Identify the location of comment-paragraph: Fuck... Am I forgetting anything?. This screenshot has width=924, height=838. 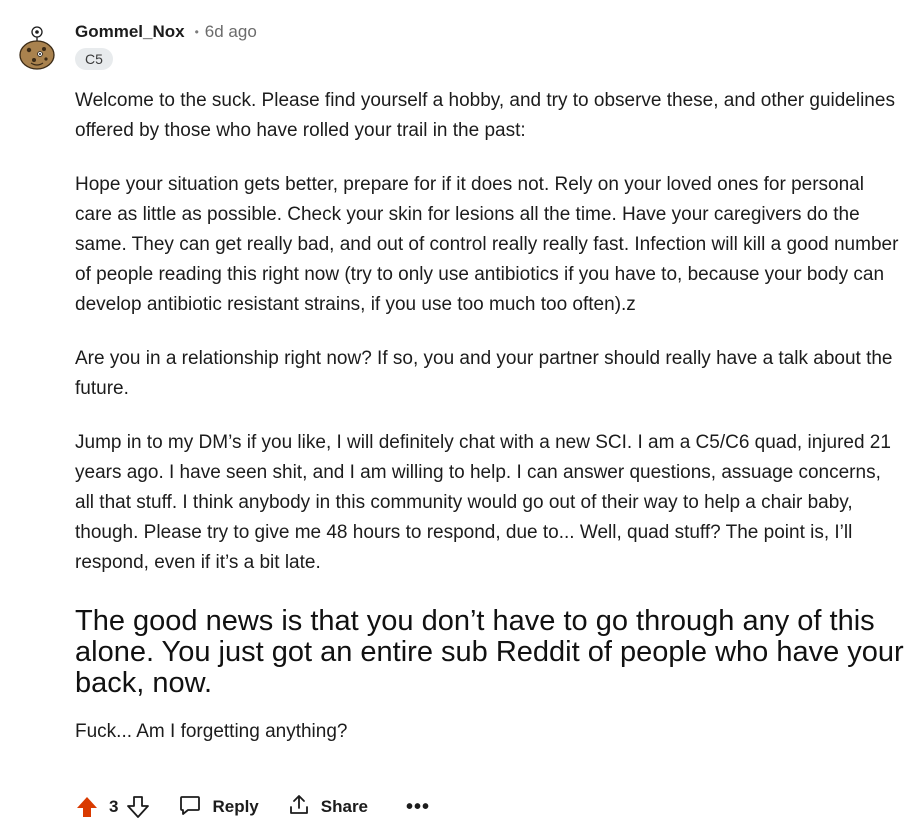
(211, 731).